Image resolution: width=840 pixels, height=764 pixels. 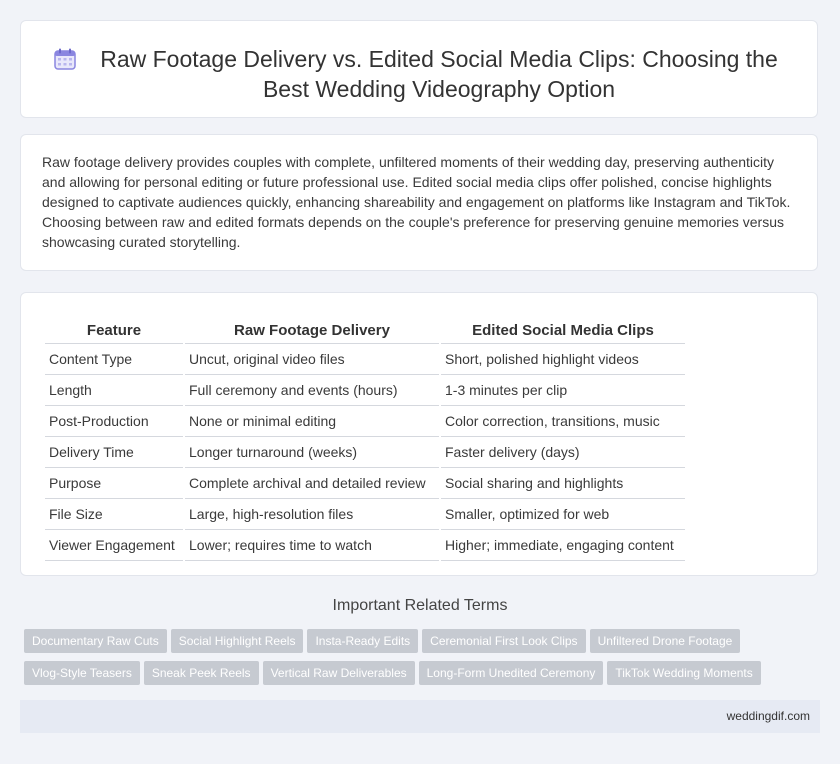 What do you see at coordinates (312, 452) in the screenshot?
I see `table-cell: Longer turnaround (weeks)` at bounding box center [312, 452].